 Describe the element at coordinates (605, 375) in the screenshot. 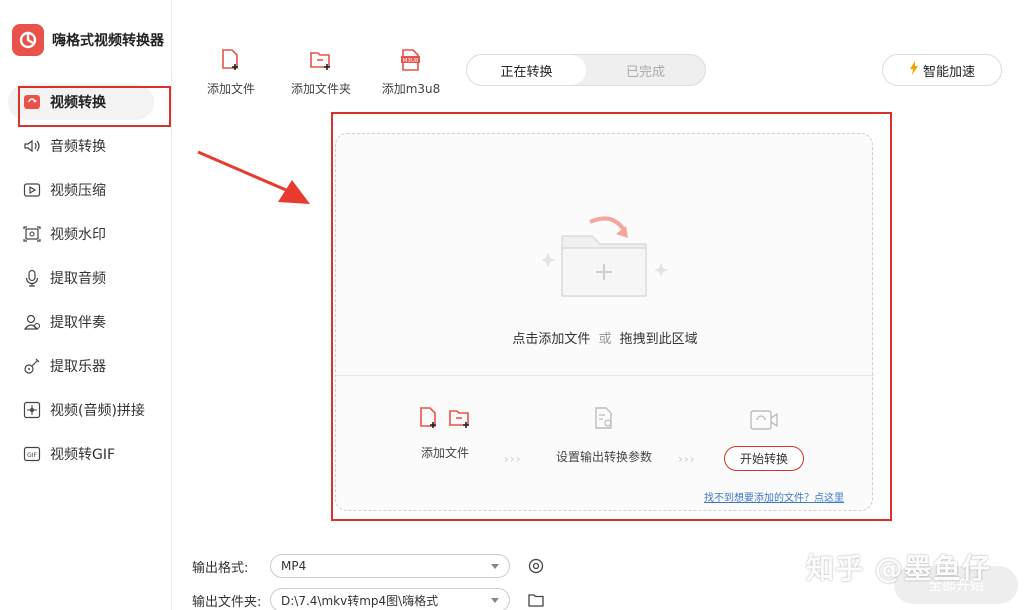

I see `dropzone-divider` at that location.